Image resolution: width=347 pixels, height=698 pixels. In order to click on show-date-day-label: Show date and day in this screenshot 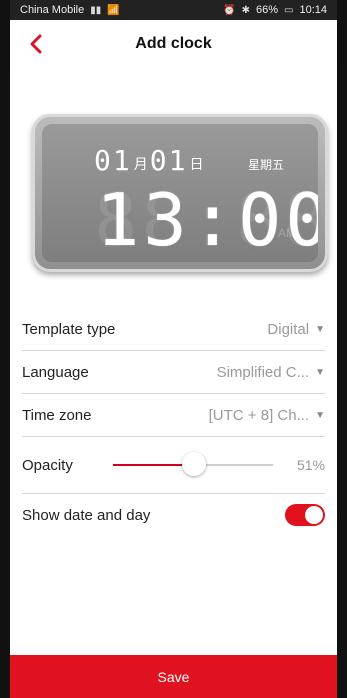, I will do `click(86, 515)`.